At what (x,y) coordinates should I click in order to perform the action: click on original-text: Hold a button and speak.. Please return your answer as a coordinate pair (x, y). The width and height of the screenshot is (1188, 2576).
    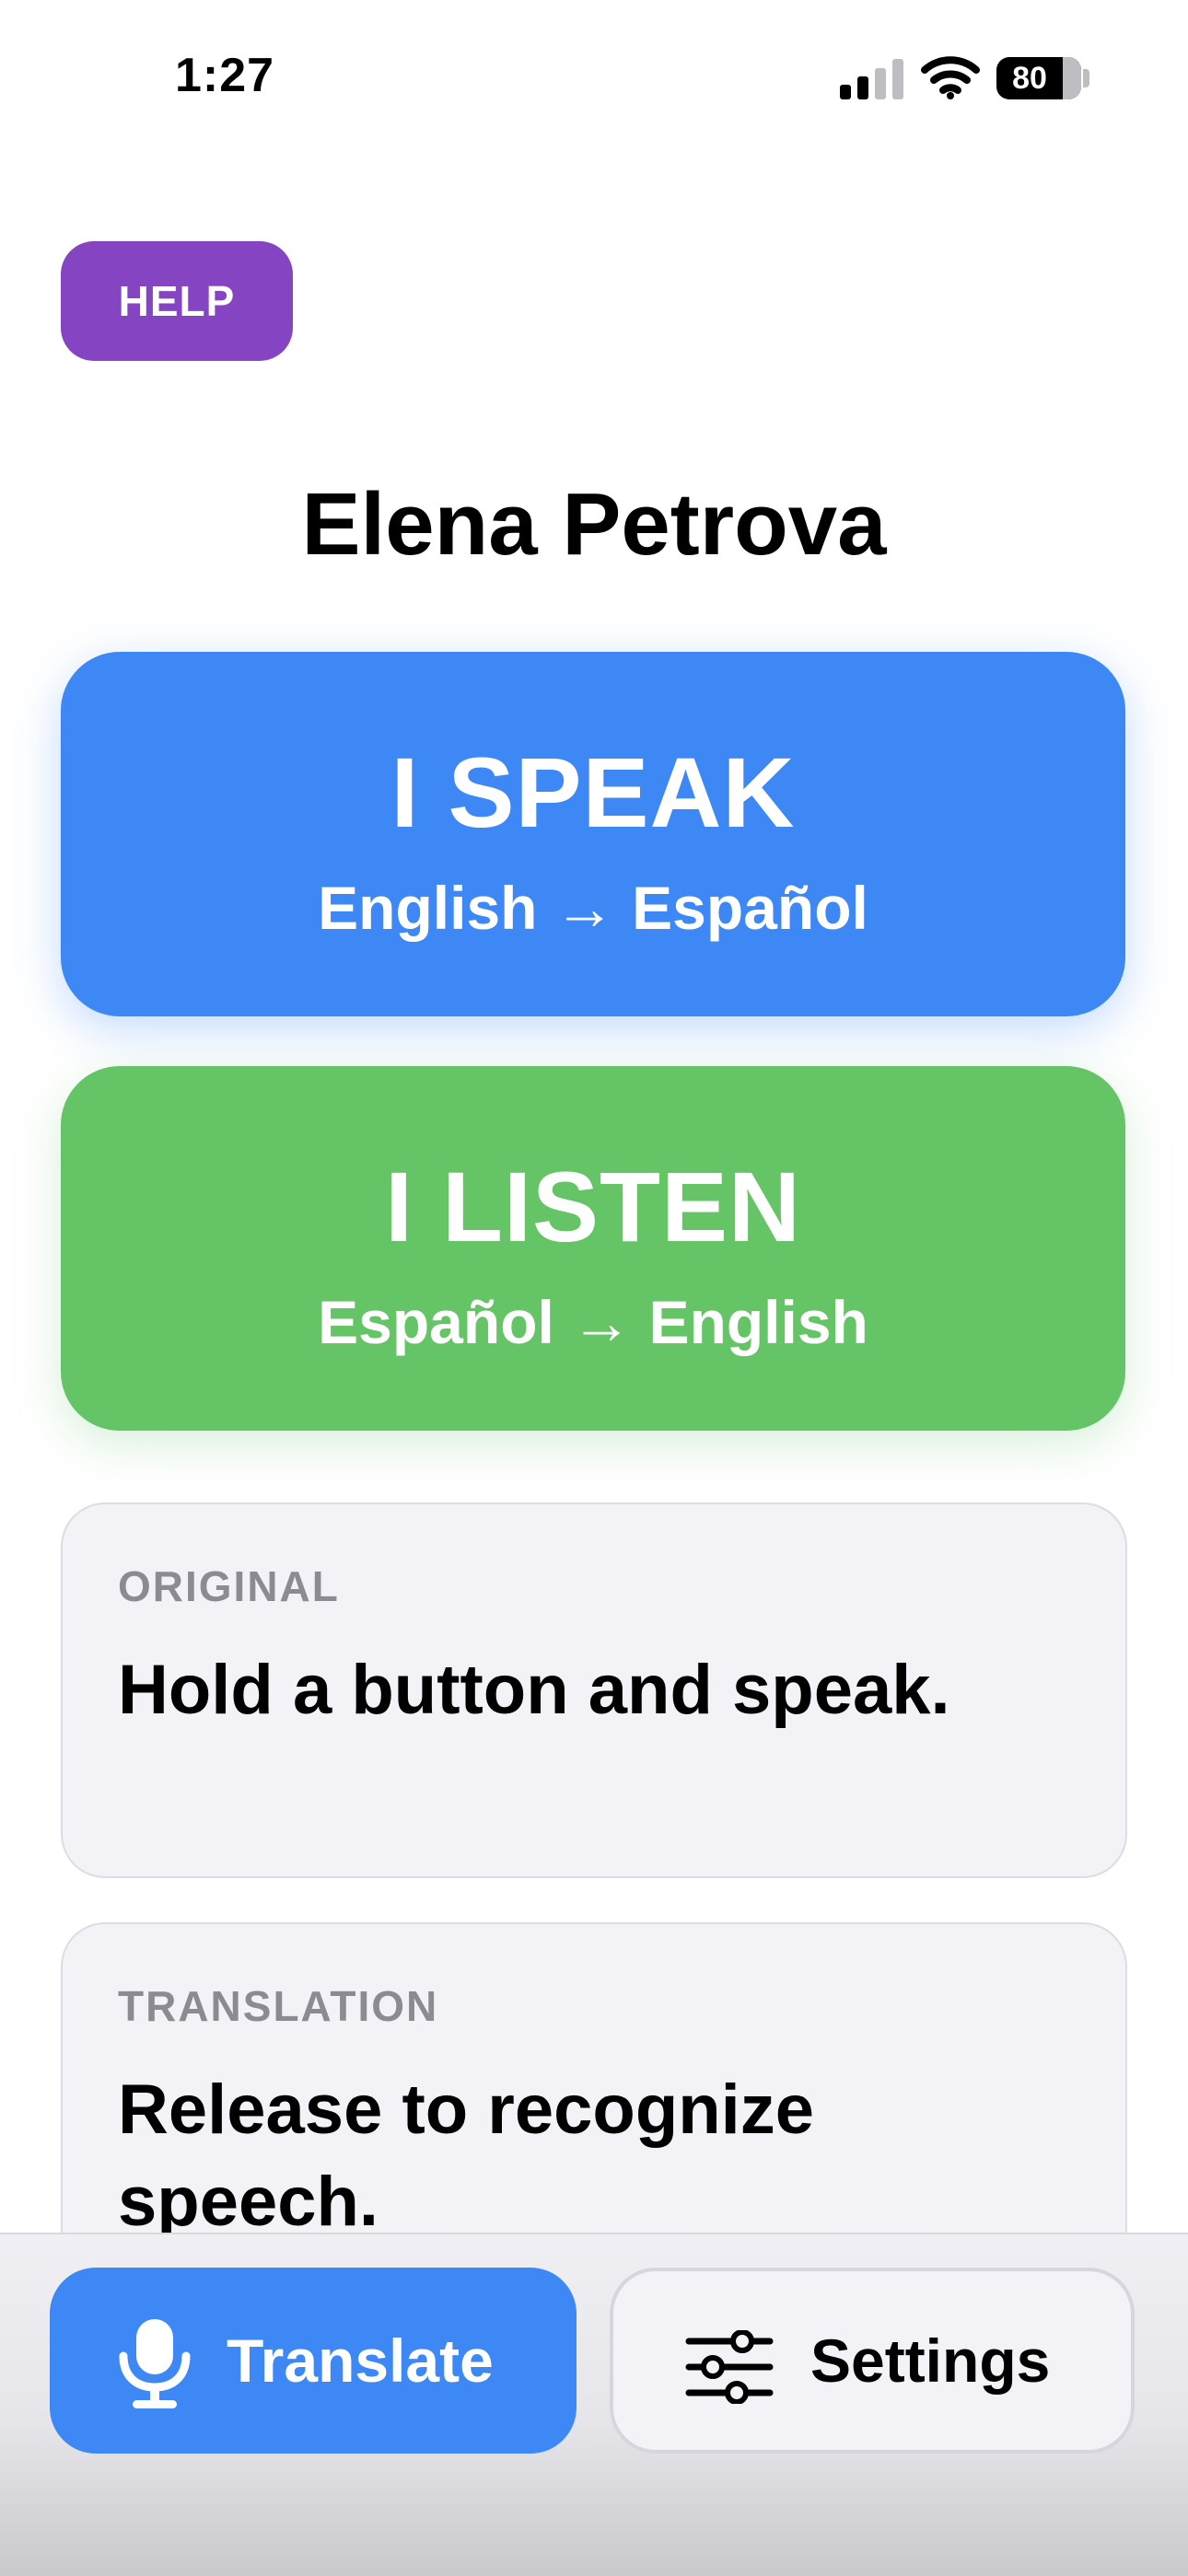
    Looking at the image, I should click on (534, 1690).